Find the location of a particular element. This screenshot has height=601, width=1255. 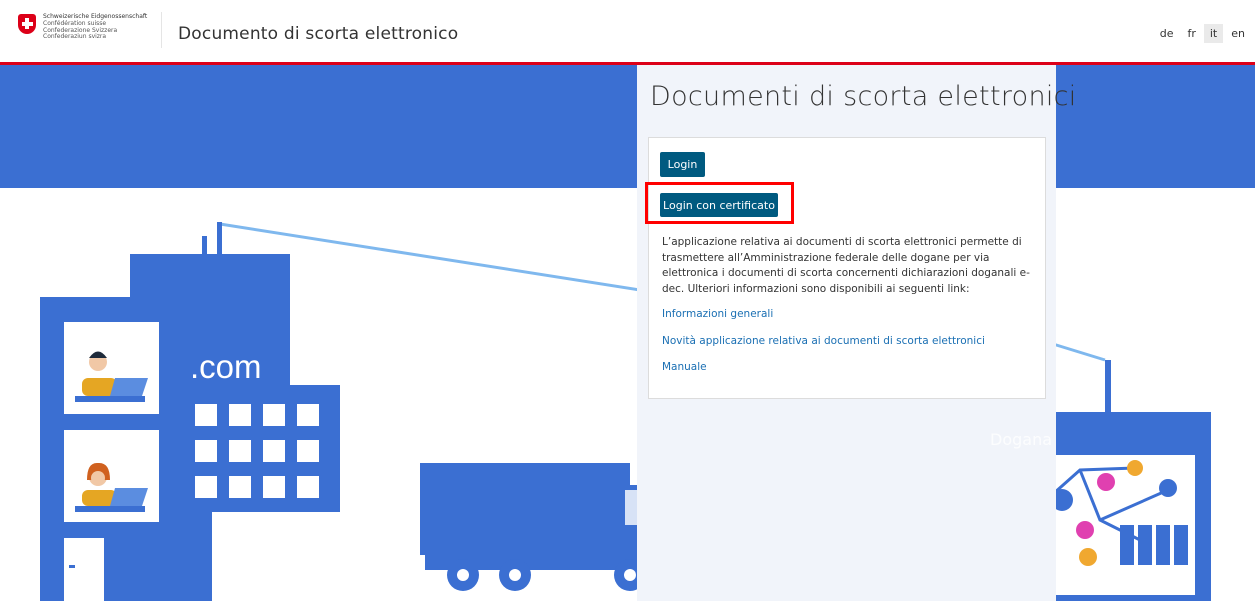

manual-link: Manuale is located at coordinates (684, 367).